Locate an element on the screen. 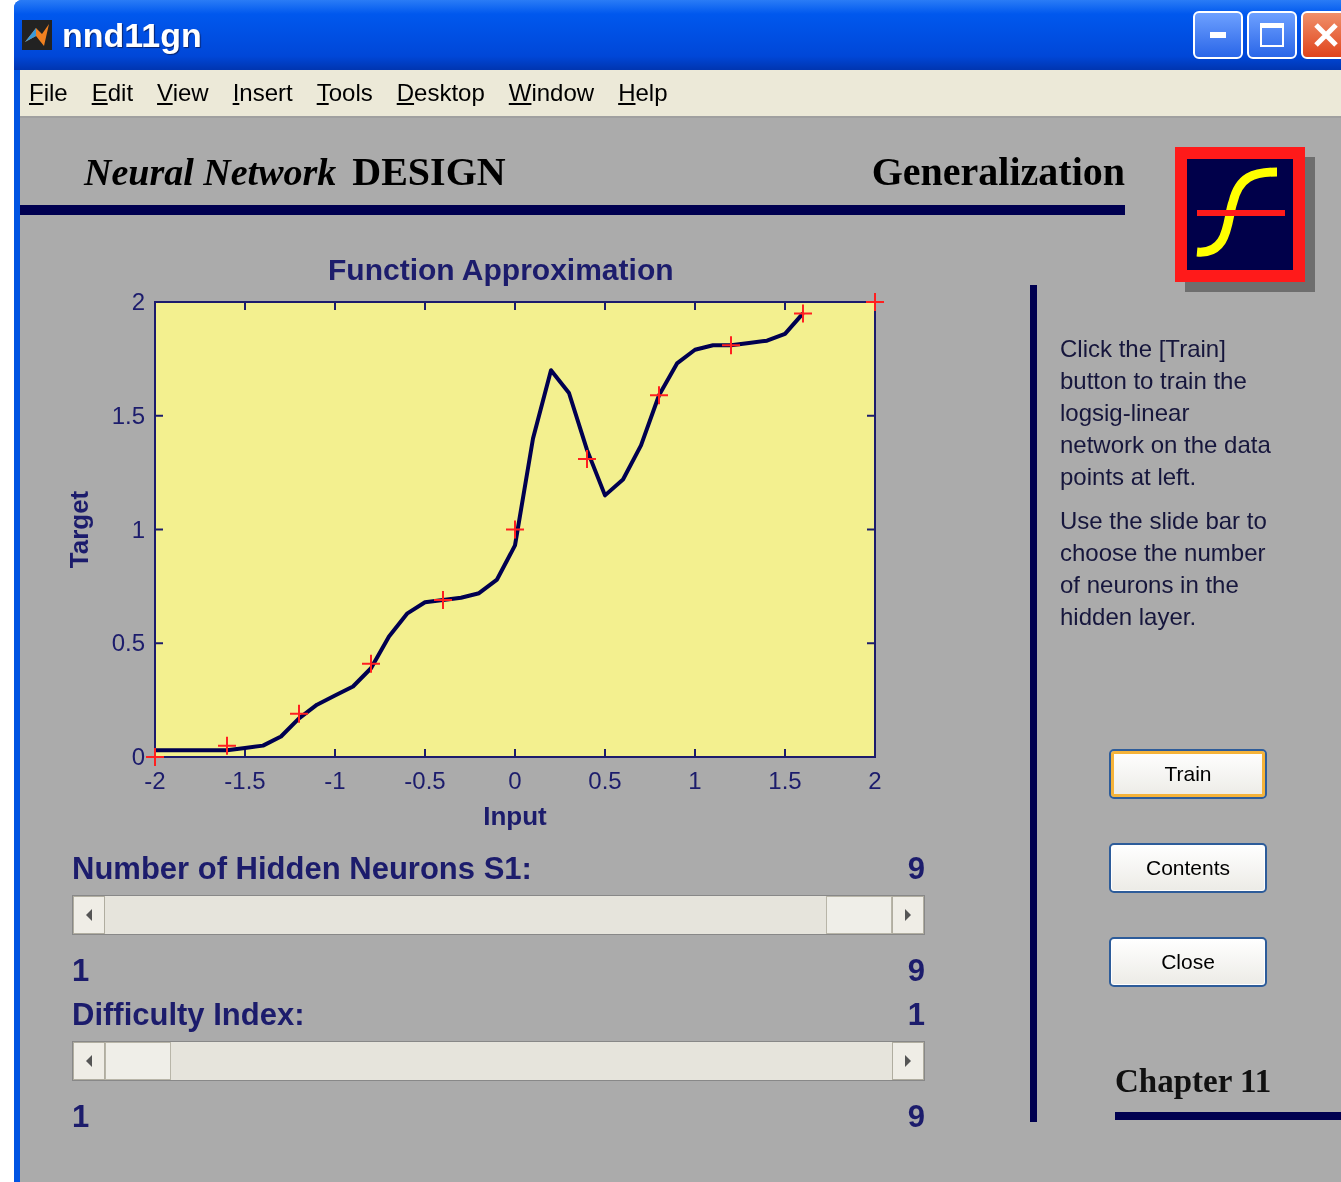  x-tick-label: -1.5 is located at coordinates (245, 780).